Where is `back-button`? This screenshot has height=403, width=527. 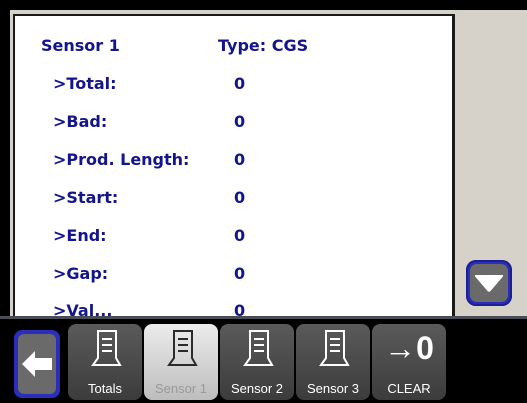
back-button is located at coordinates (37, 364).